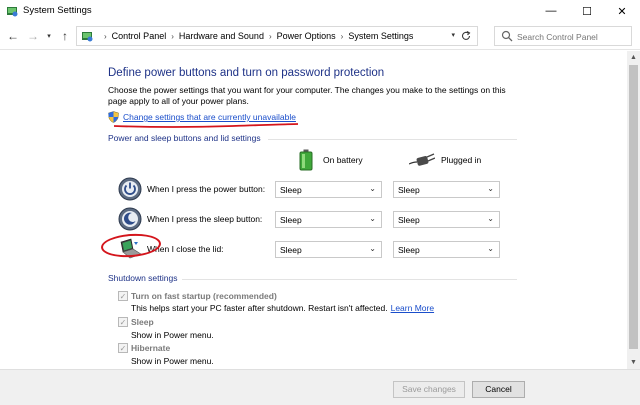 The width and height of the screenshot is (640, 405). Describe the element at coordinates (65, 36) in the screenshot. I see `up-button: ↑` at that location.